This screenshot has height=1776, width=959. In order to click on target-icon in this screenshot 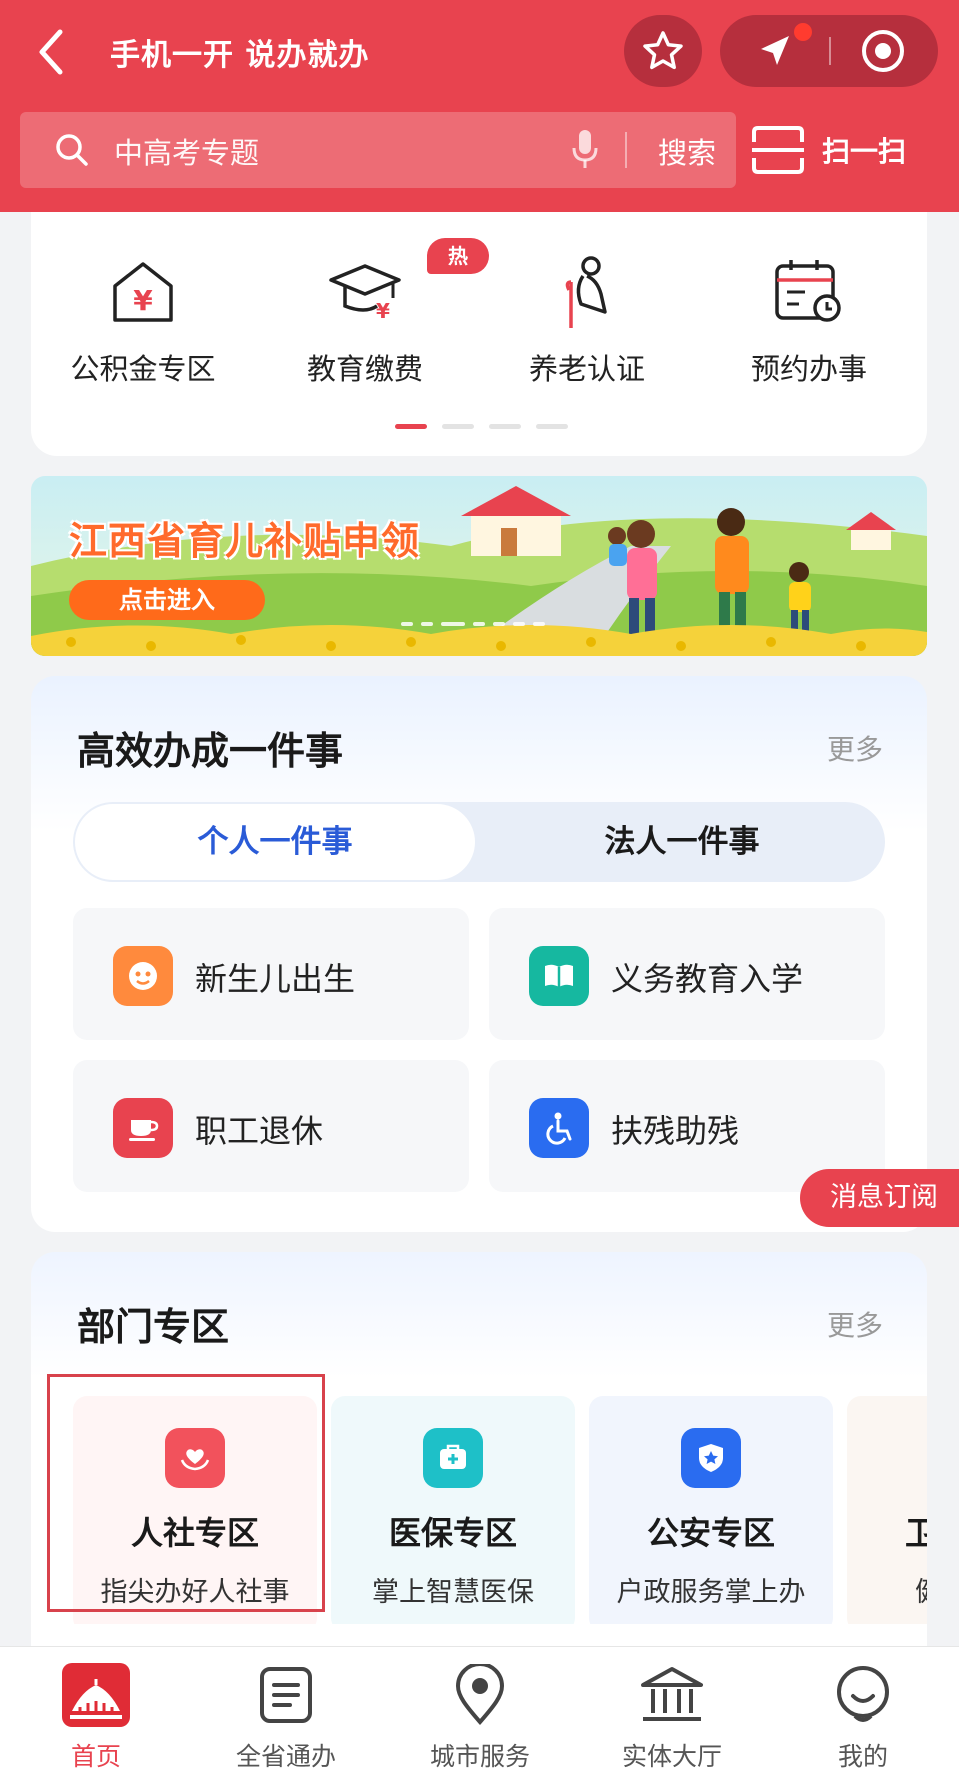, I will do `click(883, 51)`.